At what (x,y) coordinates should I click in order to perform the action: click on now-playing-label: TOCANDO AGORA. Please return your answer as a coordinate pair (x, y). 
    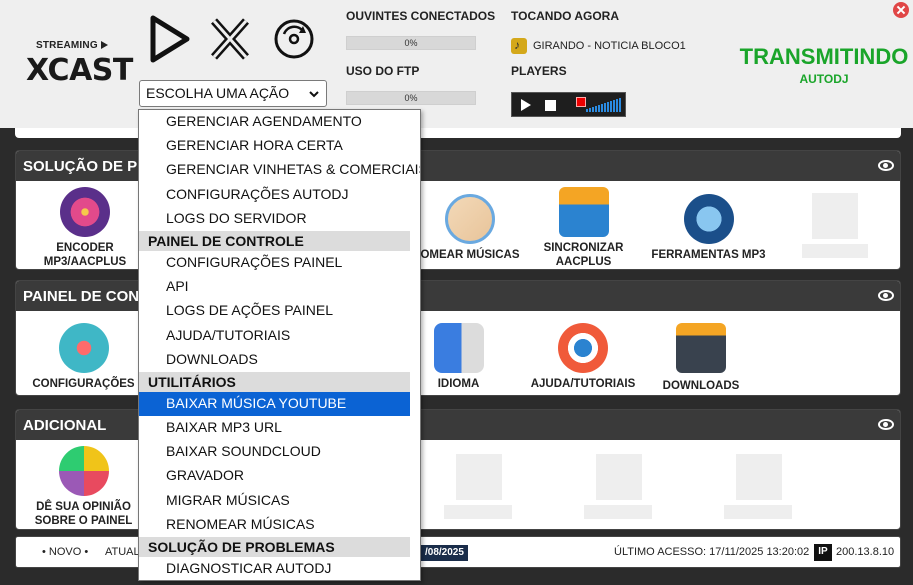
    Looking at the image, I should click on (565, 16).